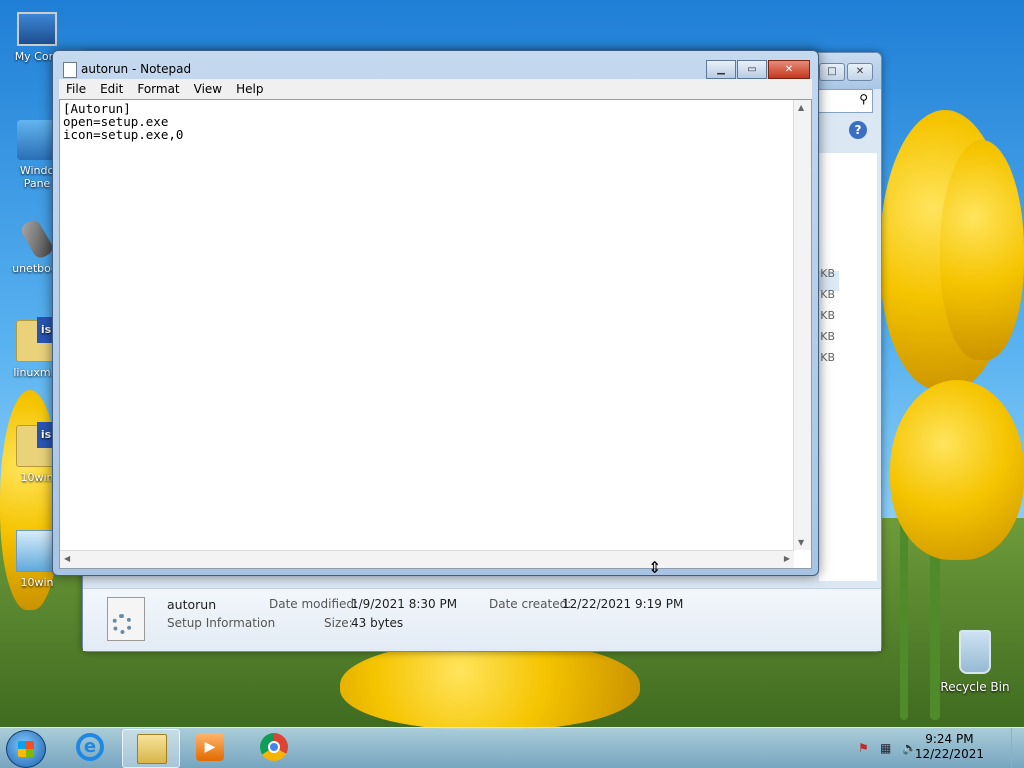 This screenshot has width=1024, height=768. What do you see at coordinates (655, 567) in the screenshot?
I see `resize-cursor-icon: ⇕` at bounding box center [655, 567].